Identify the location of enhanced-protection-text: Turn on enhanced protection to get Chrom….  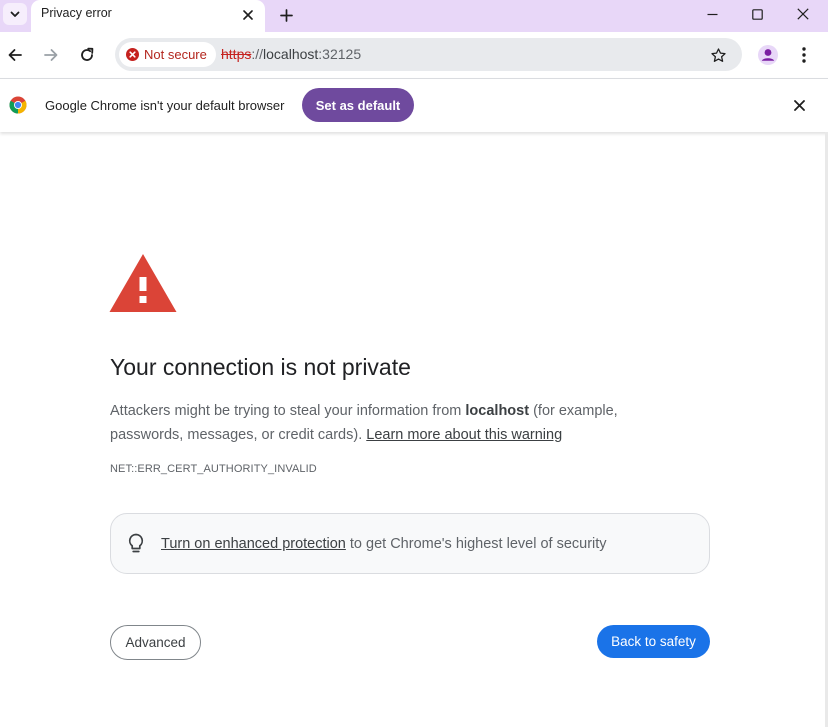
(384, 544).